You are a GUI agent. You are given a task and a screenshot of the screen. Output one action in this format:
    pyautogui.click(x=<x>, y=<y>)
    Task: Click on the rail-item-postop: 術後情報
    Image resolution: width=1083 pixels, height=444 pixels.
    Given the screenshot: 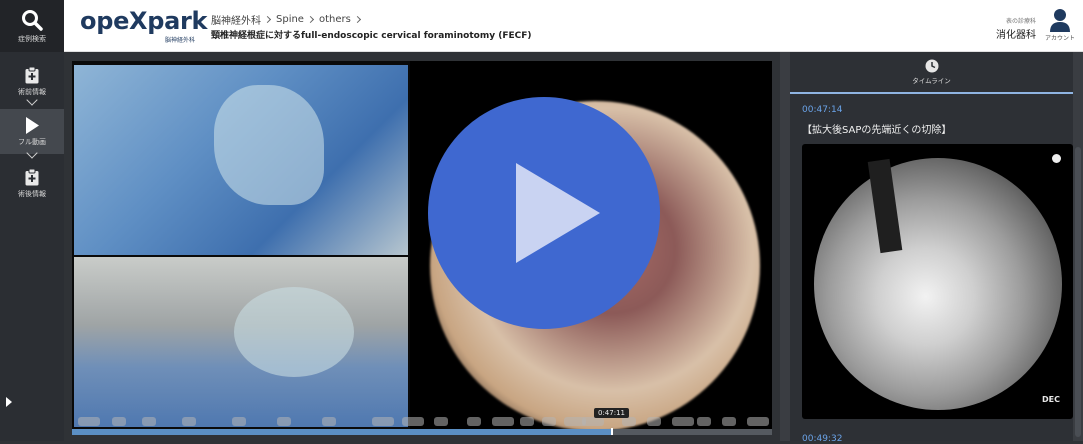 What is the action you would take?
    pyautogui.click(x=32, y=184)
    